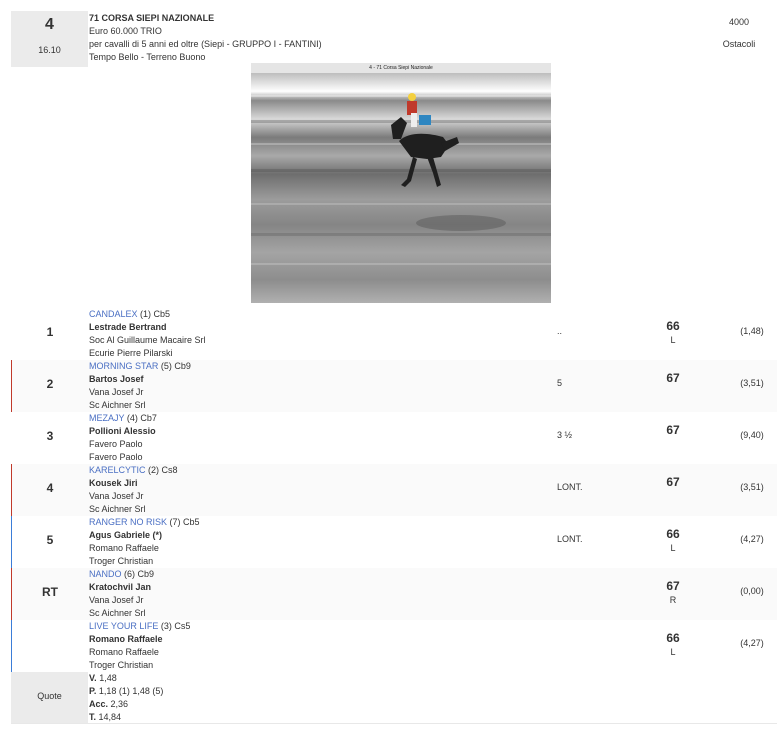  What do you see at coordinates (401, 188) in the screenshot?
I see `photo-finish-image` at bounding box center [401, 188].